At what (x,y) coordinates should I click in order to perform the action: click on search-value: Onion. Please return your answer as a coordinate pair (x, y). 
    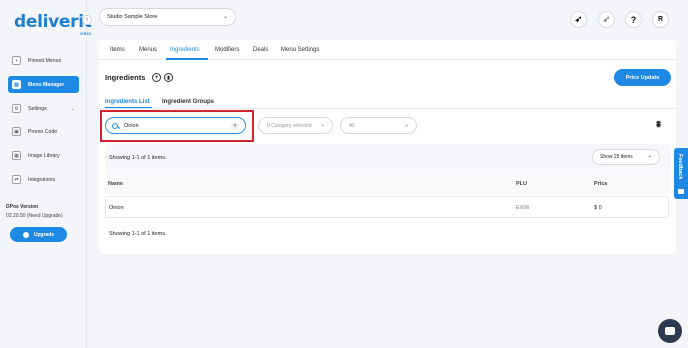
    Looking at the image, I should click on (131, 125).